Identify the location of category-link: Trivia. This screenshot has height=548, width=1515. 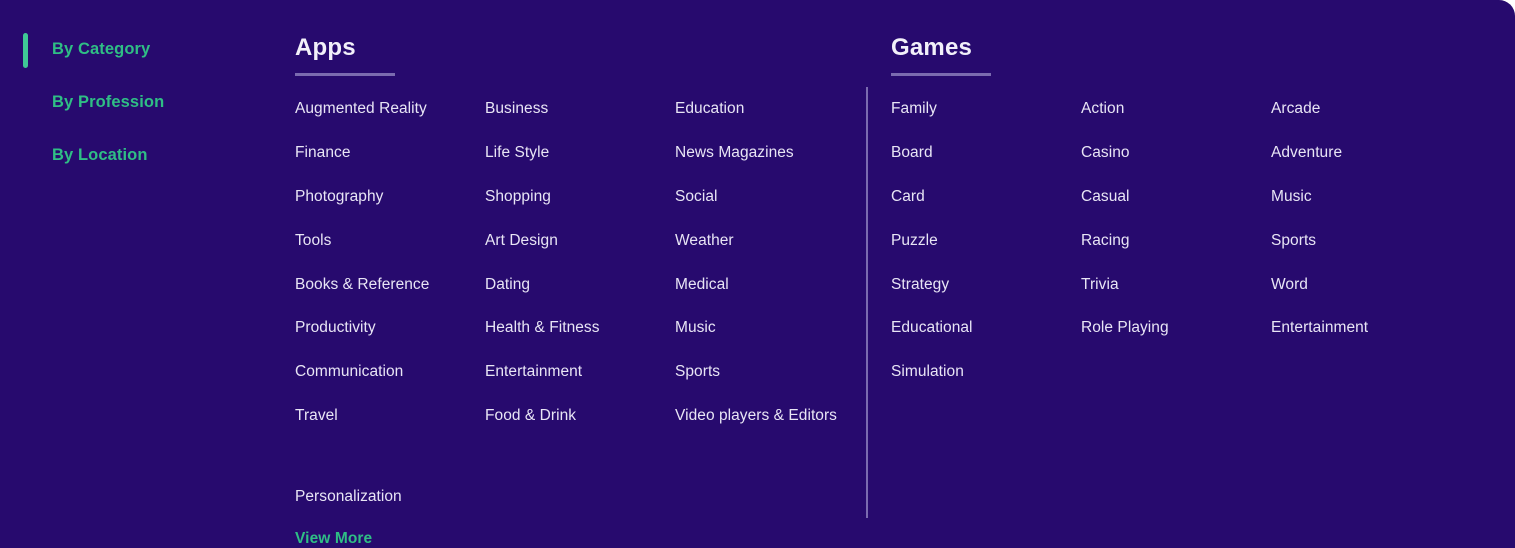
(1176, 284).